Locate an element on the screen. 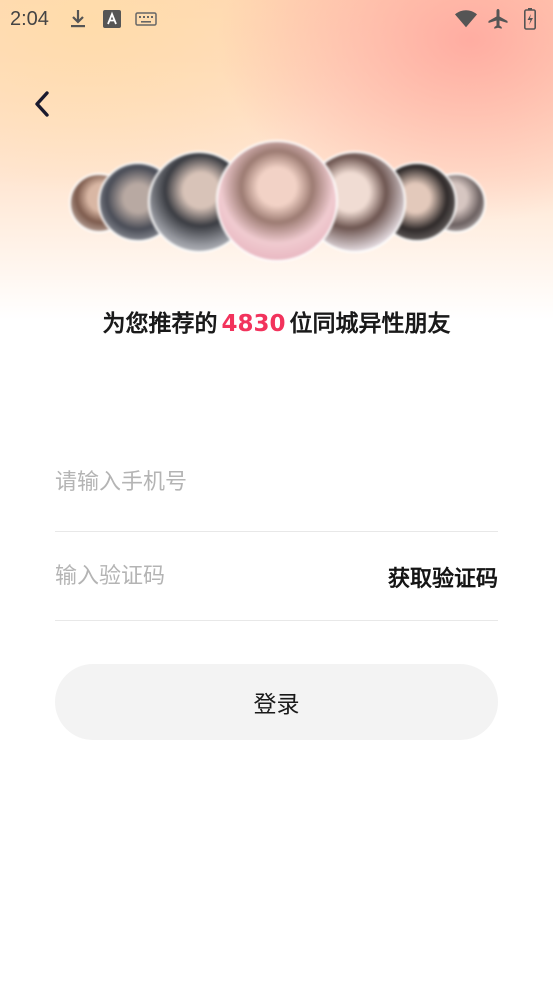 Image resolution: width=553 pixels, height=983 pixels. status-time: 2:04 is located at coordinates (29, 18).